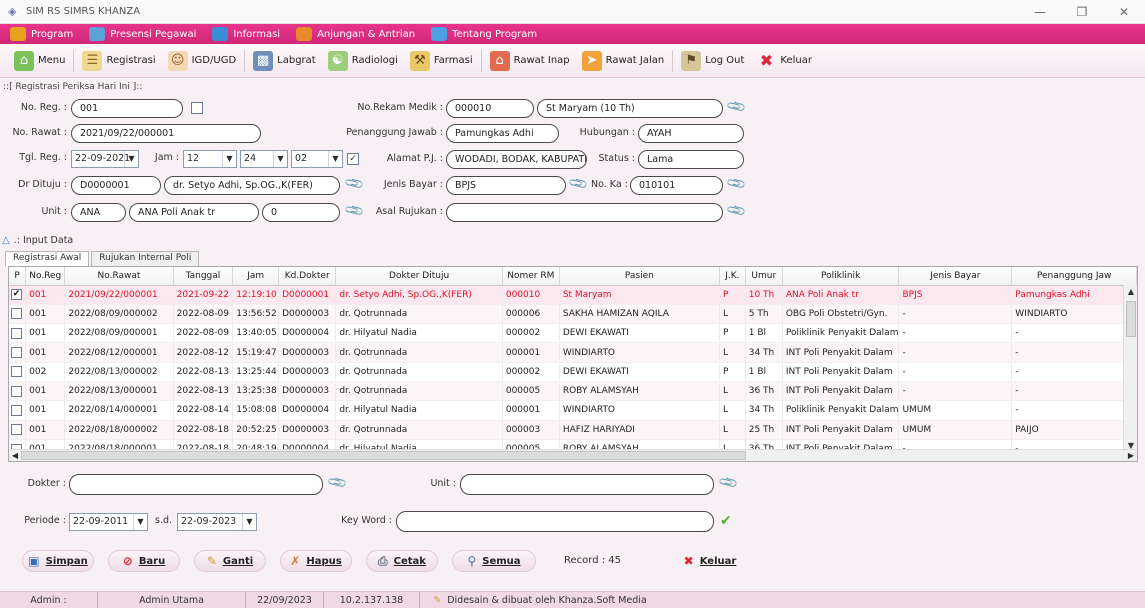  I want to click on menu-program: Program, so click(41, 34).